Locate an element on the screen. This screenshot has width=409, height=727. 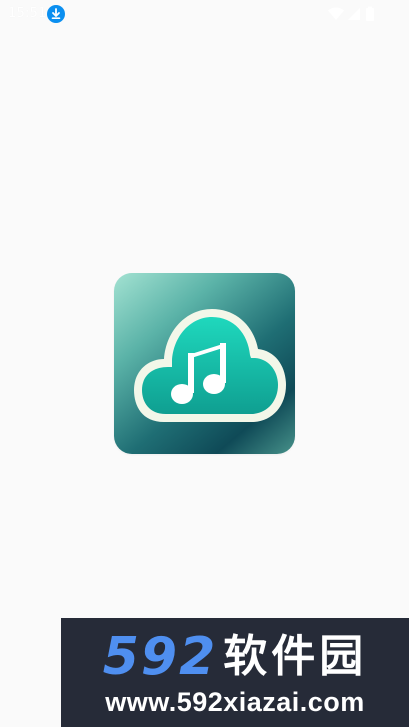
watermark-banner: 592 软件园 www.592xiazai.com is located at coordinates (235, 672).